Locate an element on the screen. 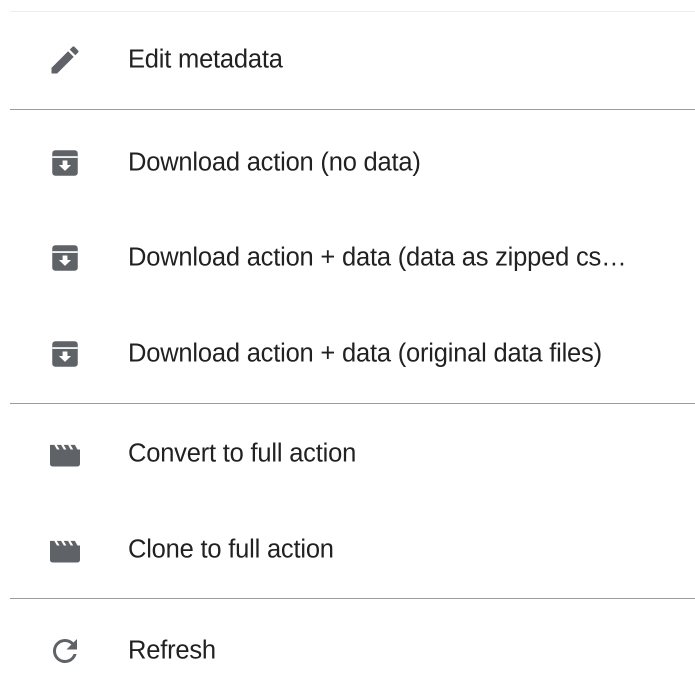 This screenshot has height=693, width=695. menu-item-refresh: Refresh is located at coordinates (347, 648).